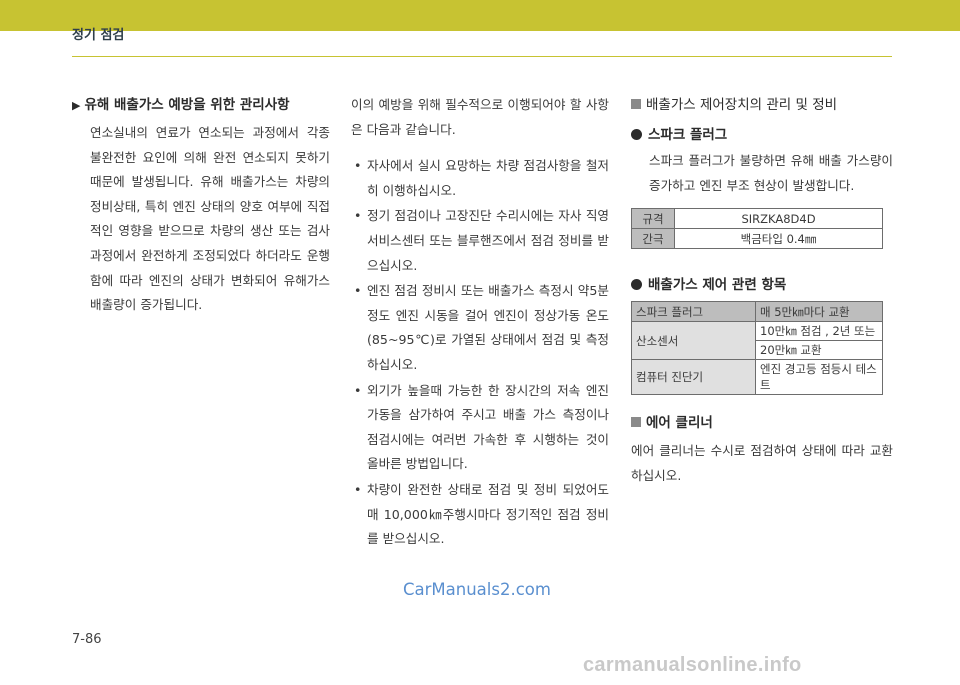  I want to click on header-divider, so click(482, 56).